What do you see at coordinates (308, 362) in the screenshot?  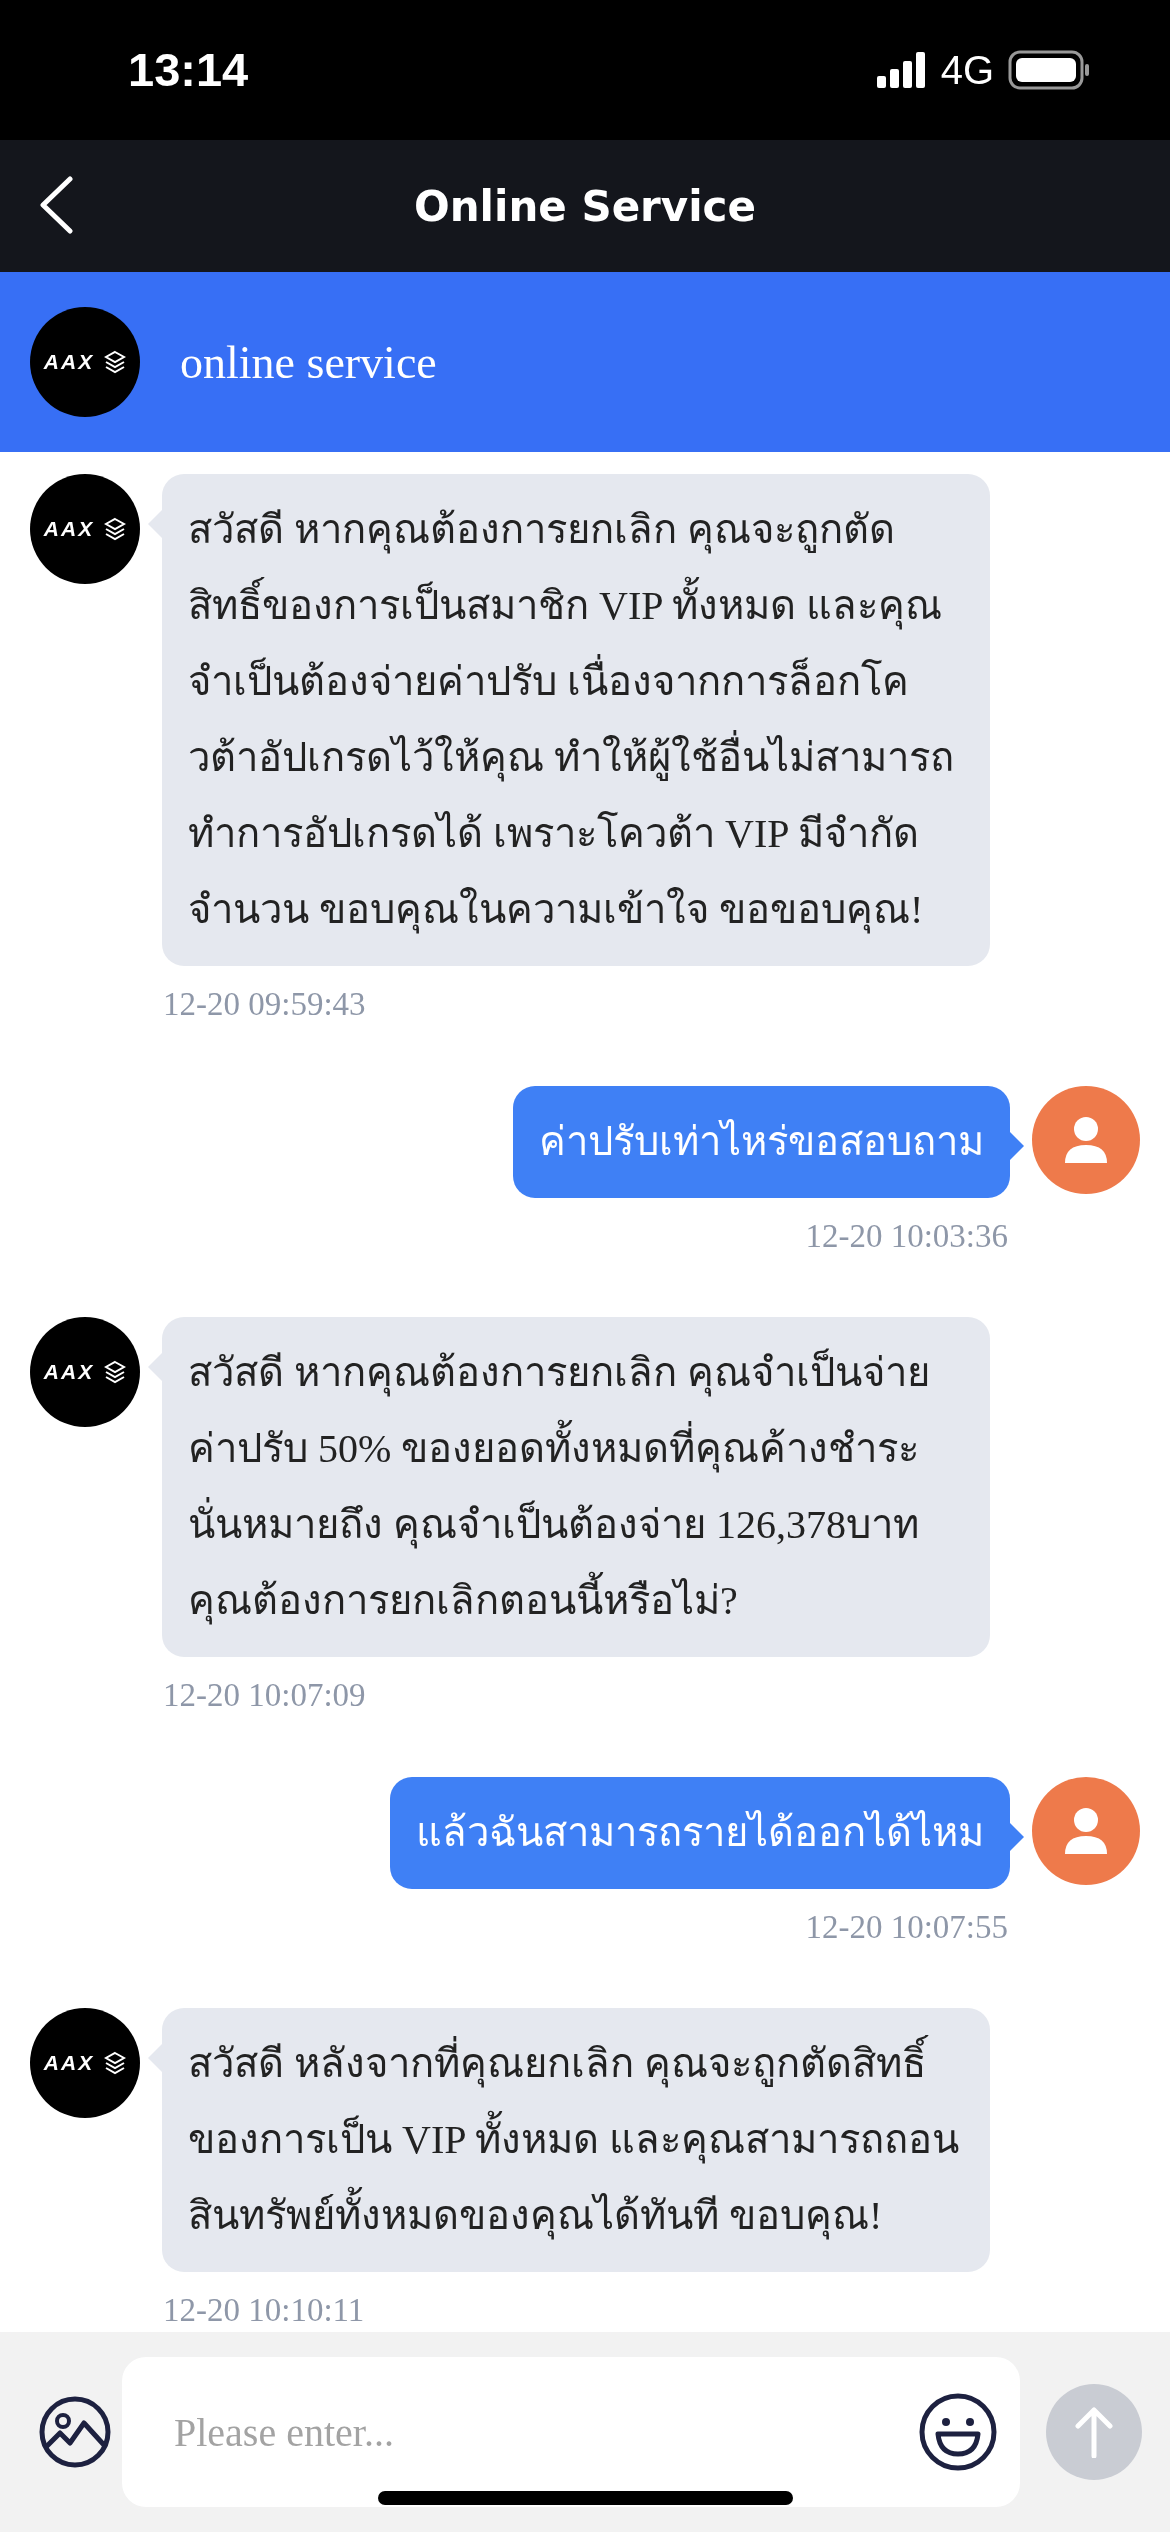 I see `chat-title: online service` at bounding box center [308, 362].